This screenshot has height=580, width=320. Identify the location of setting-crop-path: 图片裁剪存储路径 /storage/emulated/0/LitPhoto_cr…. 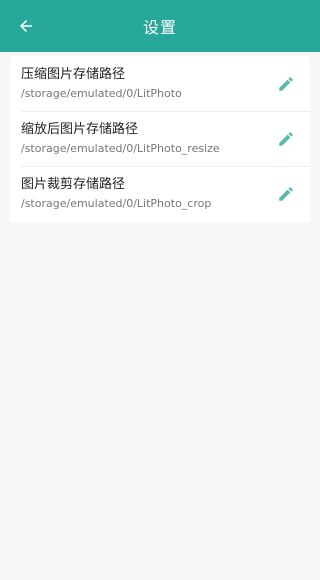
(160, 193).